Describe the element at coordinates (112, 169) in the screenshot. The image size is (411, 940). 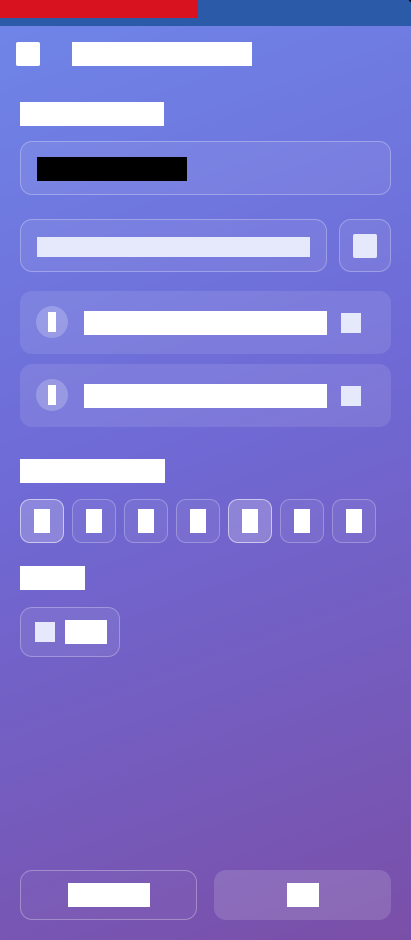
I see `value-display` at that location.